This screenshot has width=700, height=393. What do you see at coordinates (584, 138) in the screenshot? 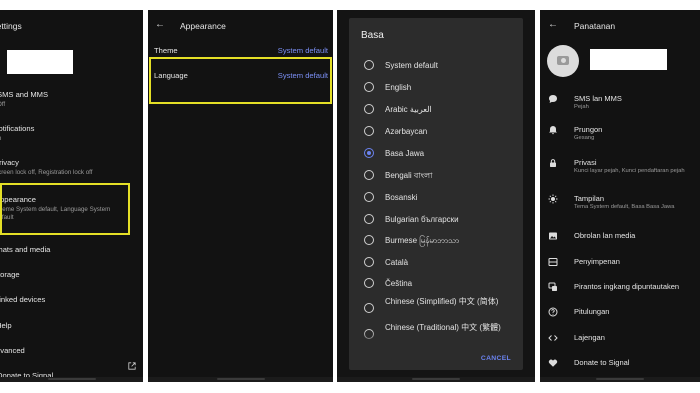
I see `panatanan-item-sub: Gesang` at bounding box center [584, 138].